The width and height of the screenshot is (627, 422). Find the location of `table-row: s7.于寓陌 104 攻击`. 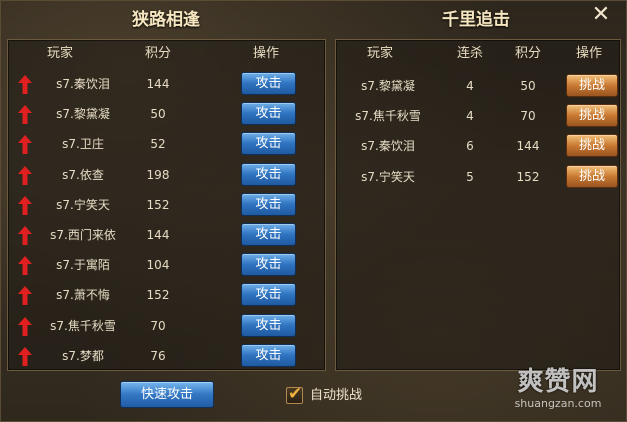

table-row: s7.于寓陌 104 攻击 is located at coordinates (167, 265).